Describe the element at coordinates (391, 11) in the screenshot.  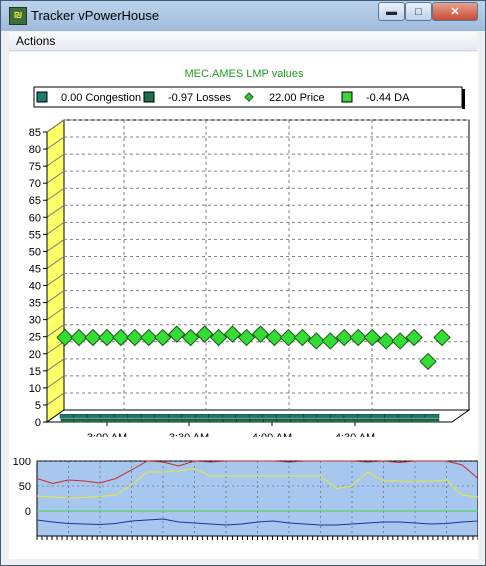
I see `minimize-button: ▬` at that location.